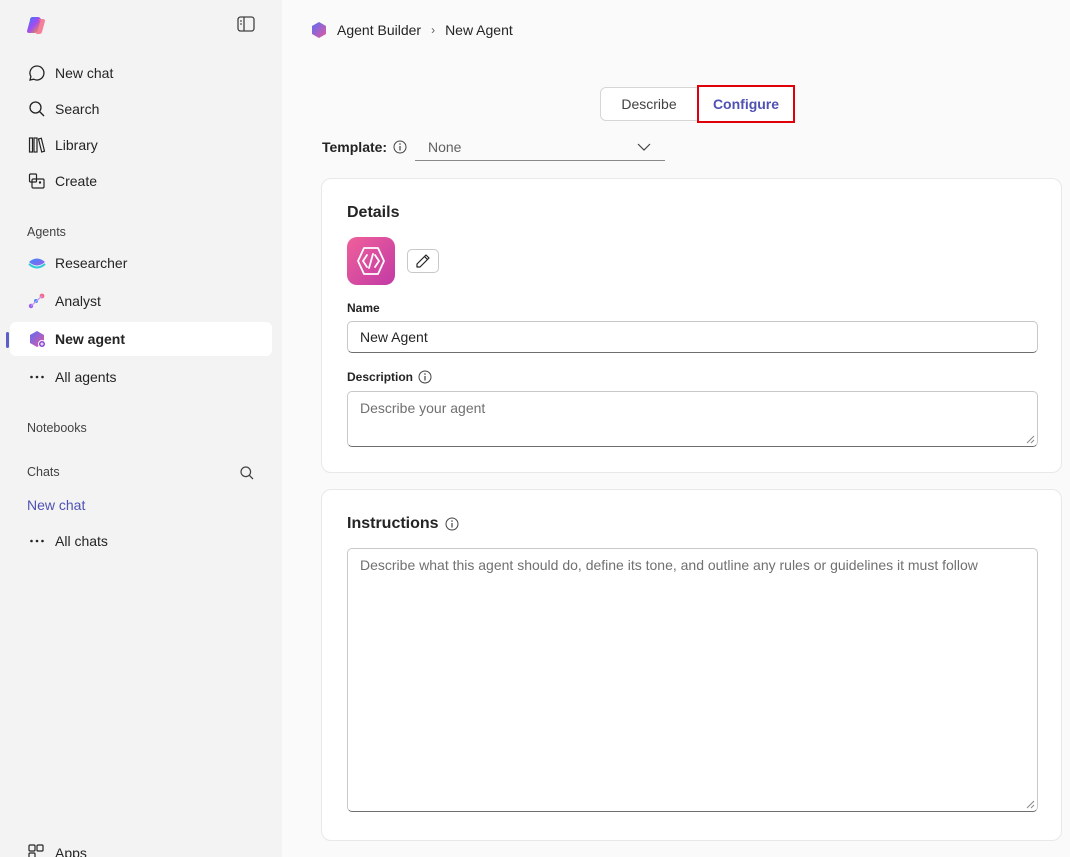 Image resolution: width=1070 pixels, height=857 pixels. What do you see at coordinates (86, 377) in the screenshot?
I see `sidebar-item-label: All agents` at bounding box center [86, 377].